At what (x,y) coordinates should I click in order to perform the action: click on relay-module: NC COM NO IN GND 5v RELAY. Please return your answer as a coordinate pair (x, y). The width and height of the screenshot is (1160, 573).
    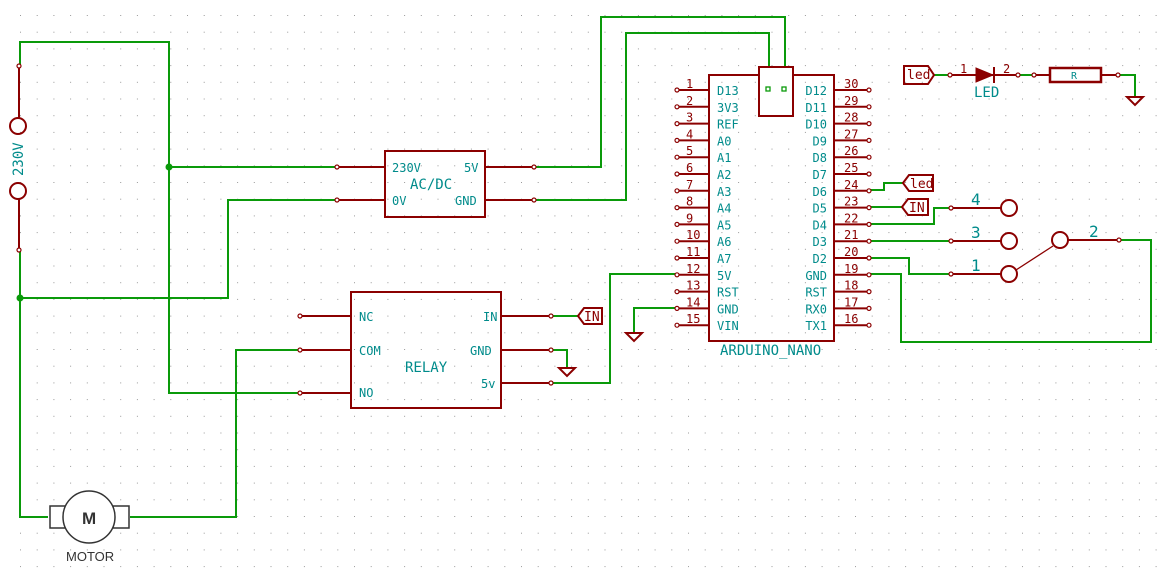
    Looking at the image, I should click on (425, 350).